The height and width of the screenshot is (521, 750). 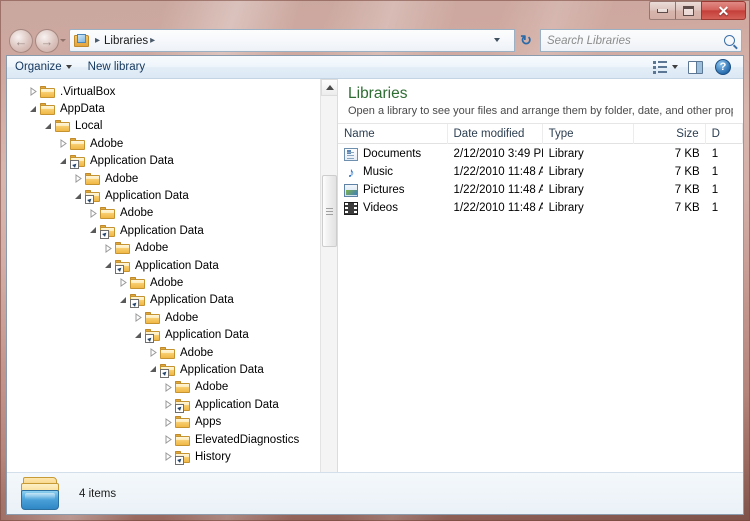 I want to click on new-library-button: New library, so click(x=117, y=67).